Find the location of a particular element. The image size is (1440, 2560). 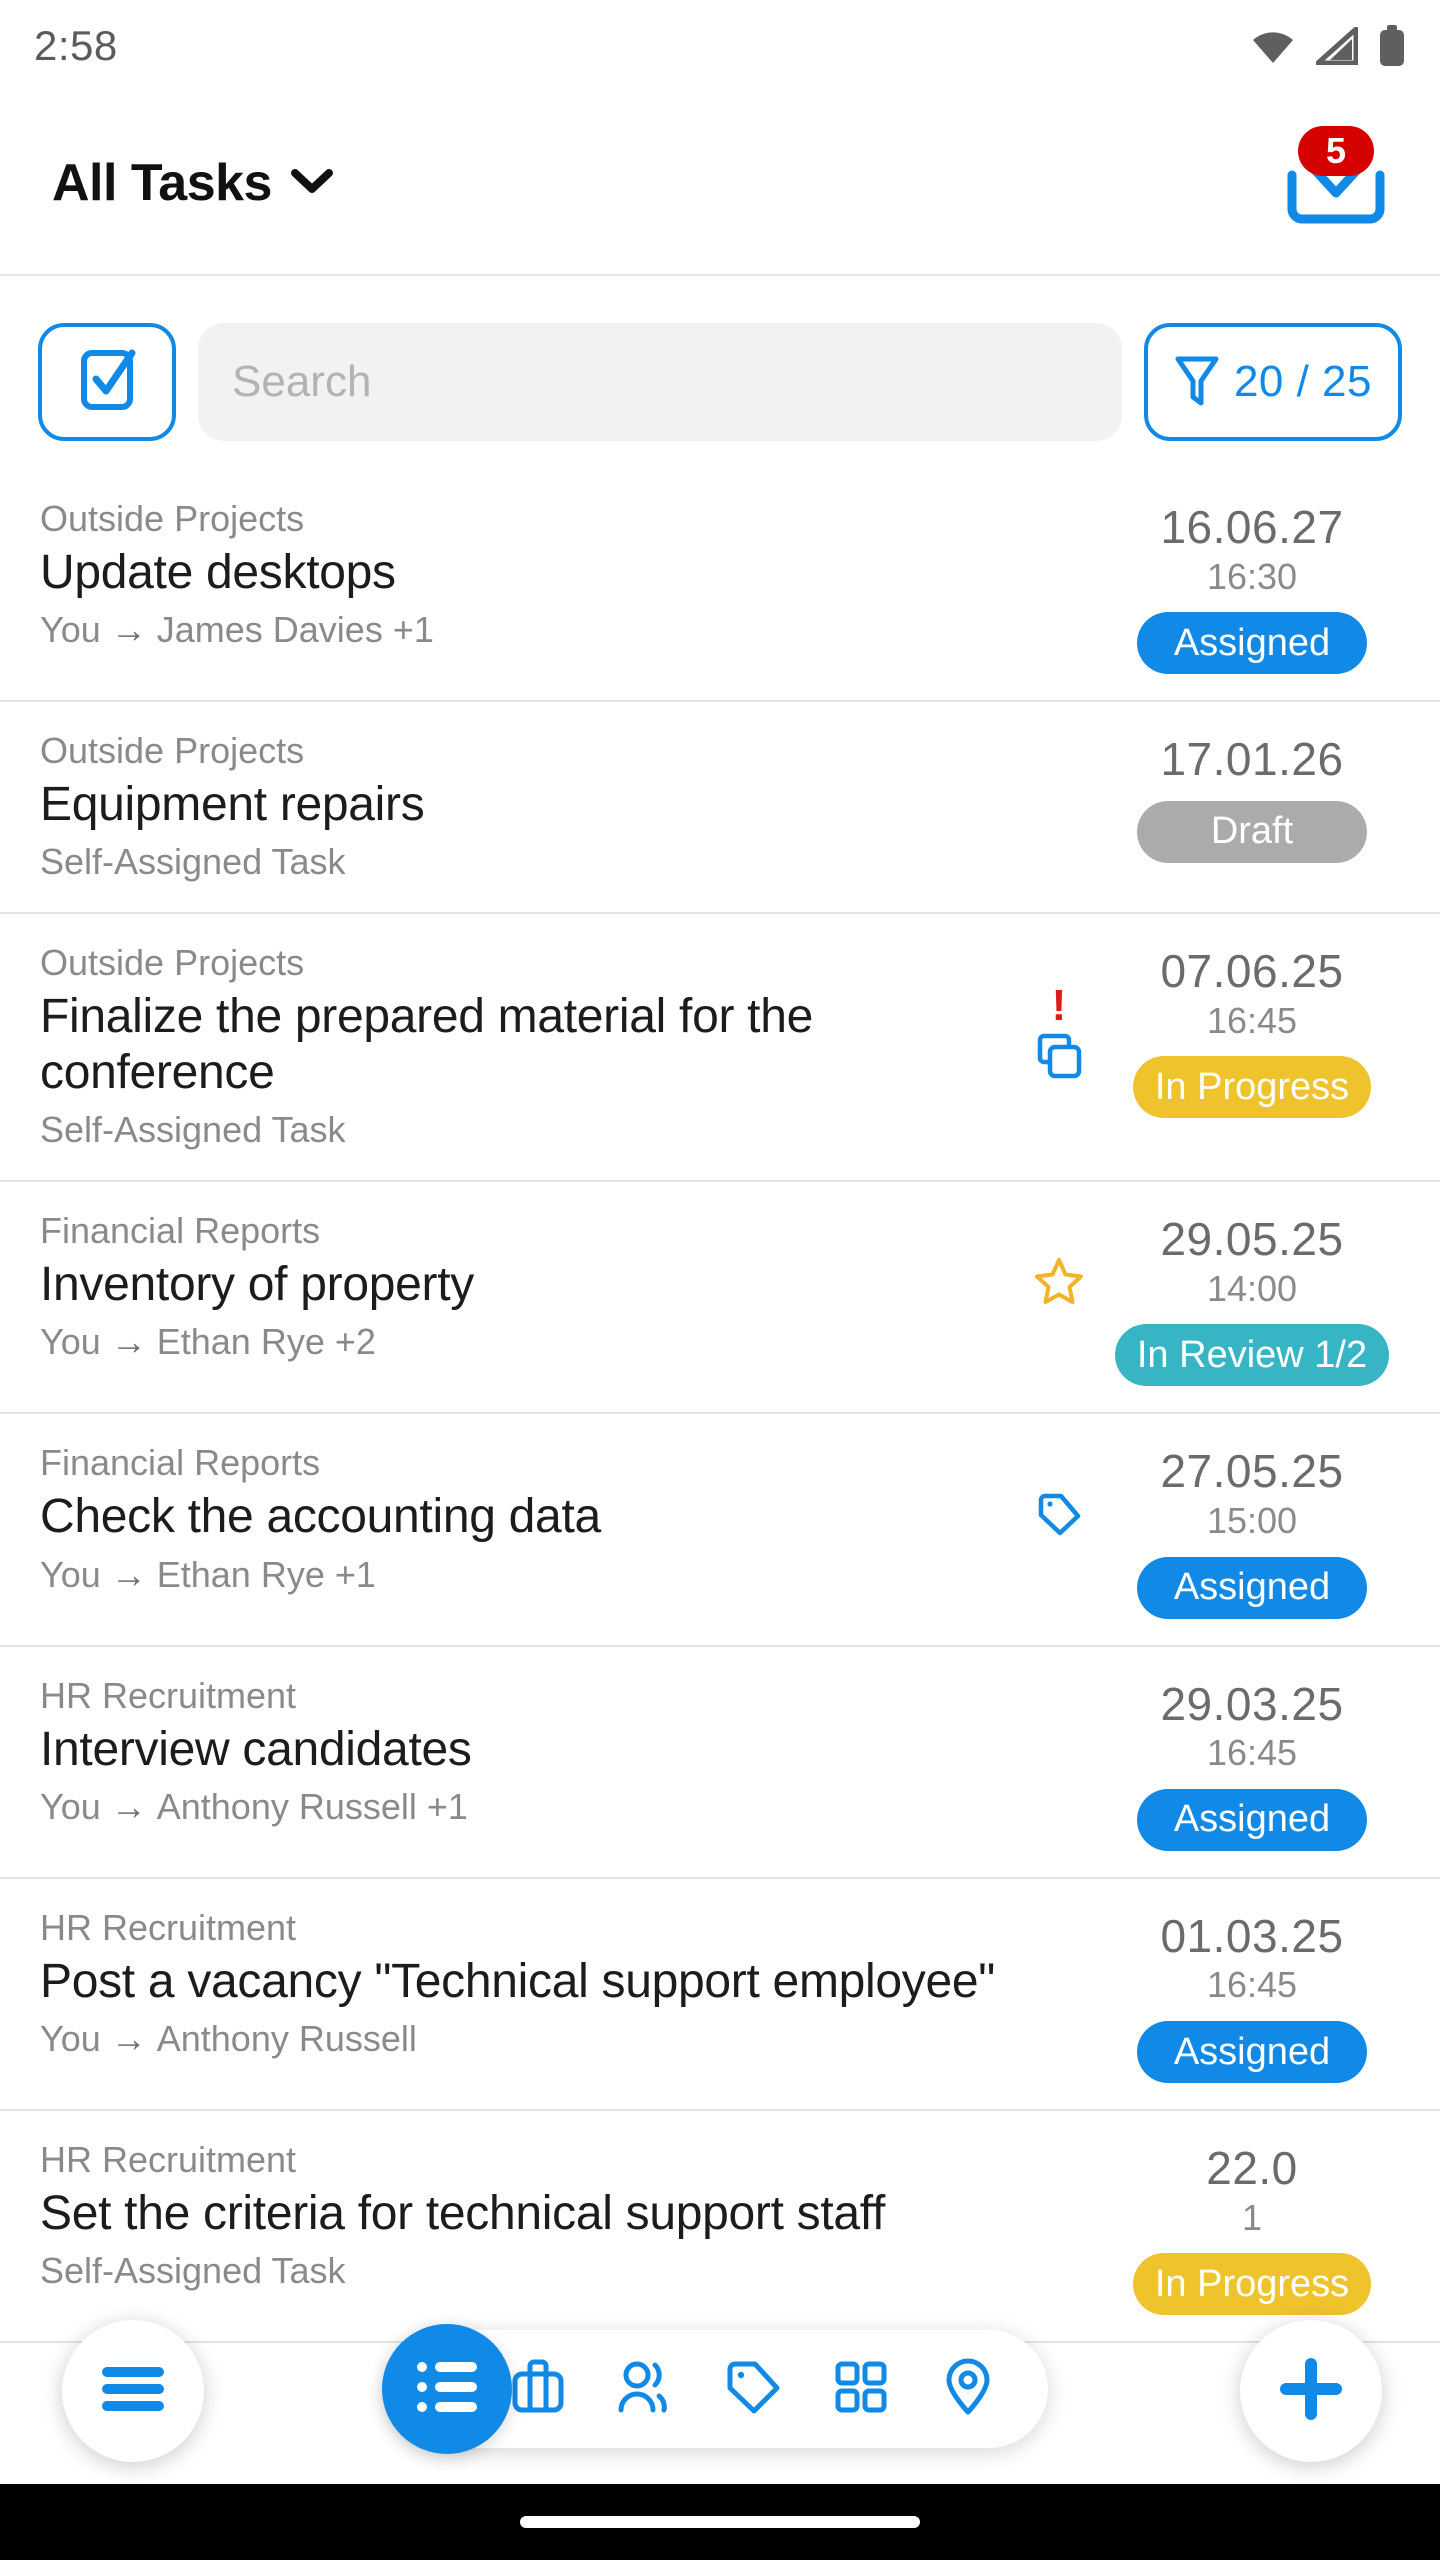

chevron-down-icon is located at coordinates (312, 183).